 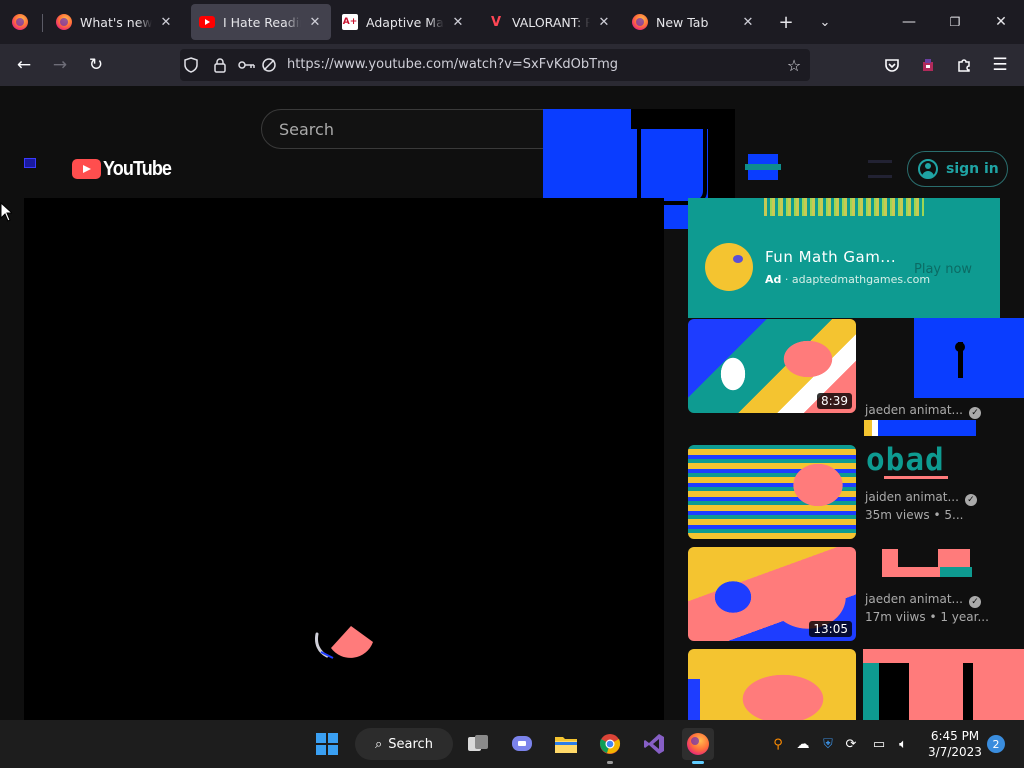 What do you see at coordinates (879, 744) in the screenshot?
I see `display-icon: ▭` at bounding box center [879, 744].